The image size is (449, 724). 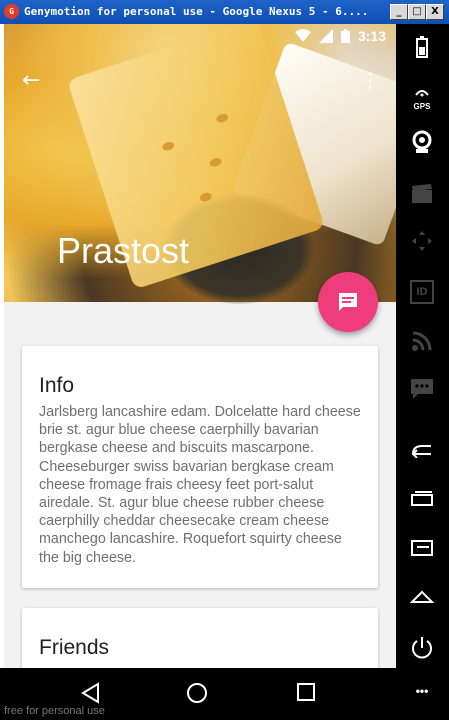 What do you see at coordinates (345, 36) in the screenshot?
I see `battery-status-icon` at bounding box center [345, 36].